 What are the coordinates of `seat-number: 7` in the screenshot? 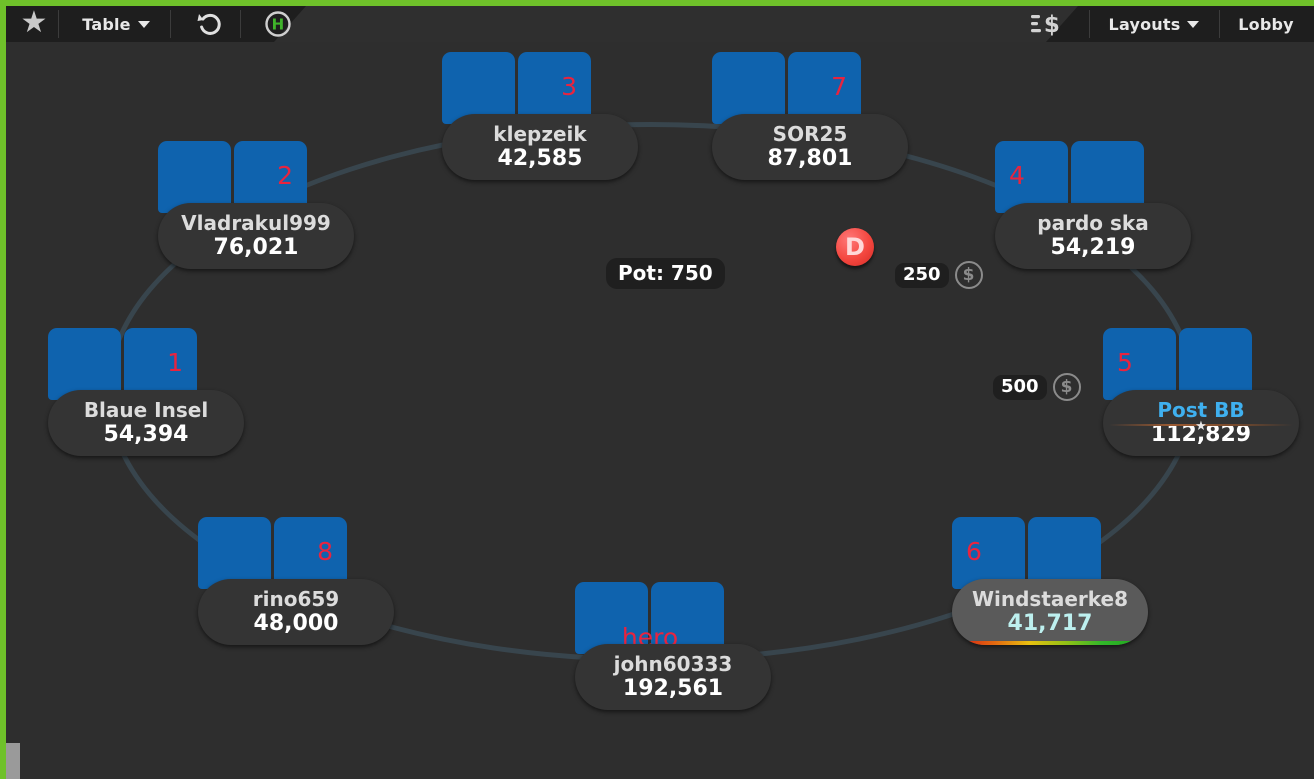 It's located at (839, 86).